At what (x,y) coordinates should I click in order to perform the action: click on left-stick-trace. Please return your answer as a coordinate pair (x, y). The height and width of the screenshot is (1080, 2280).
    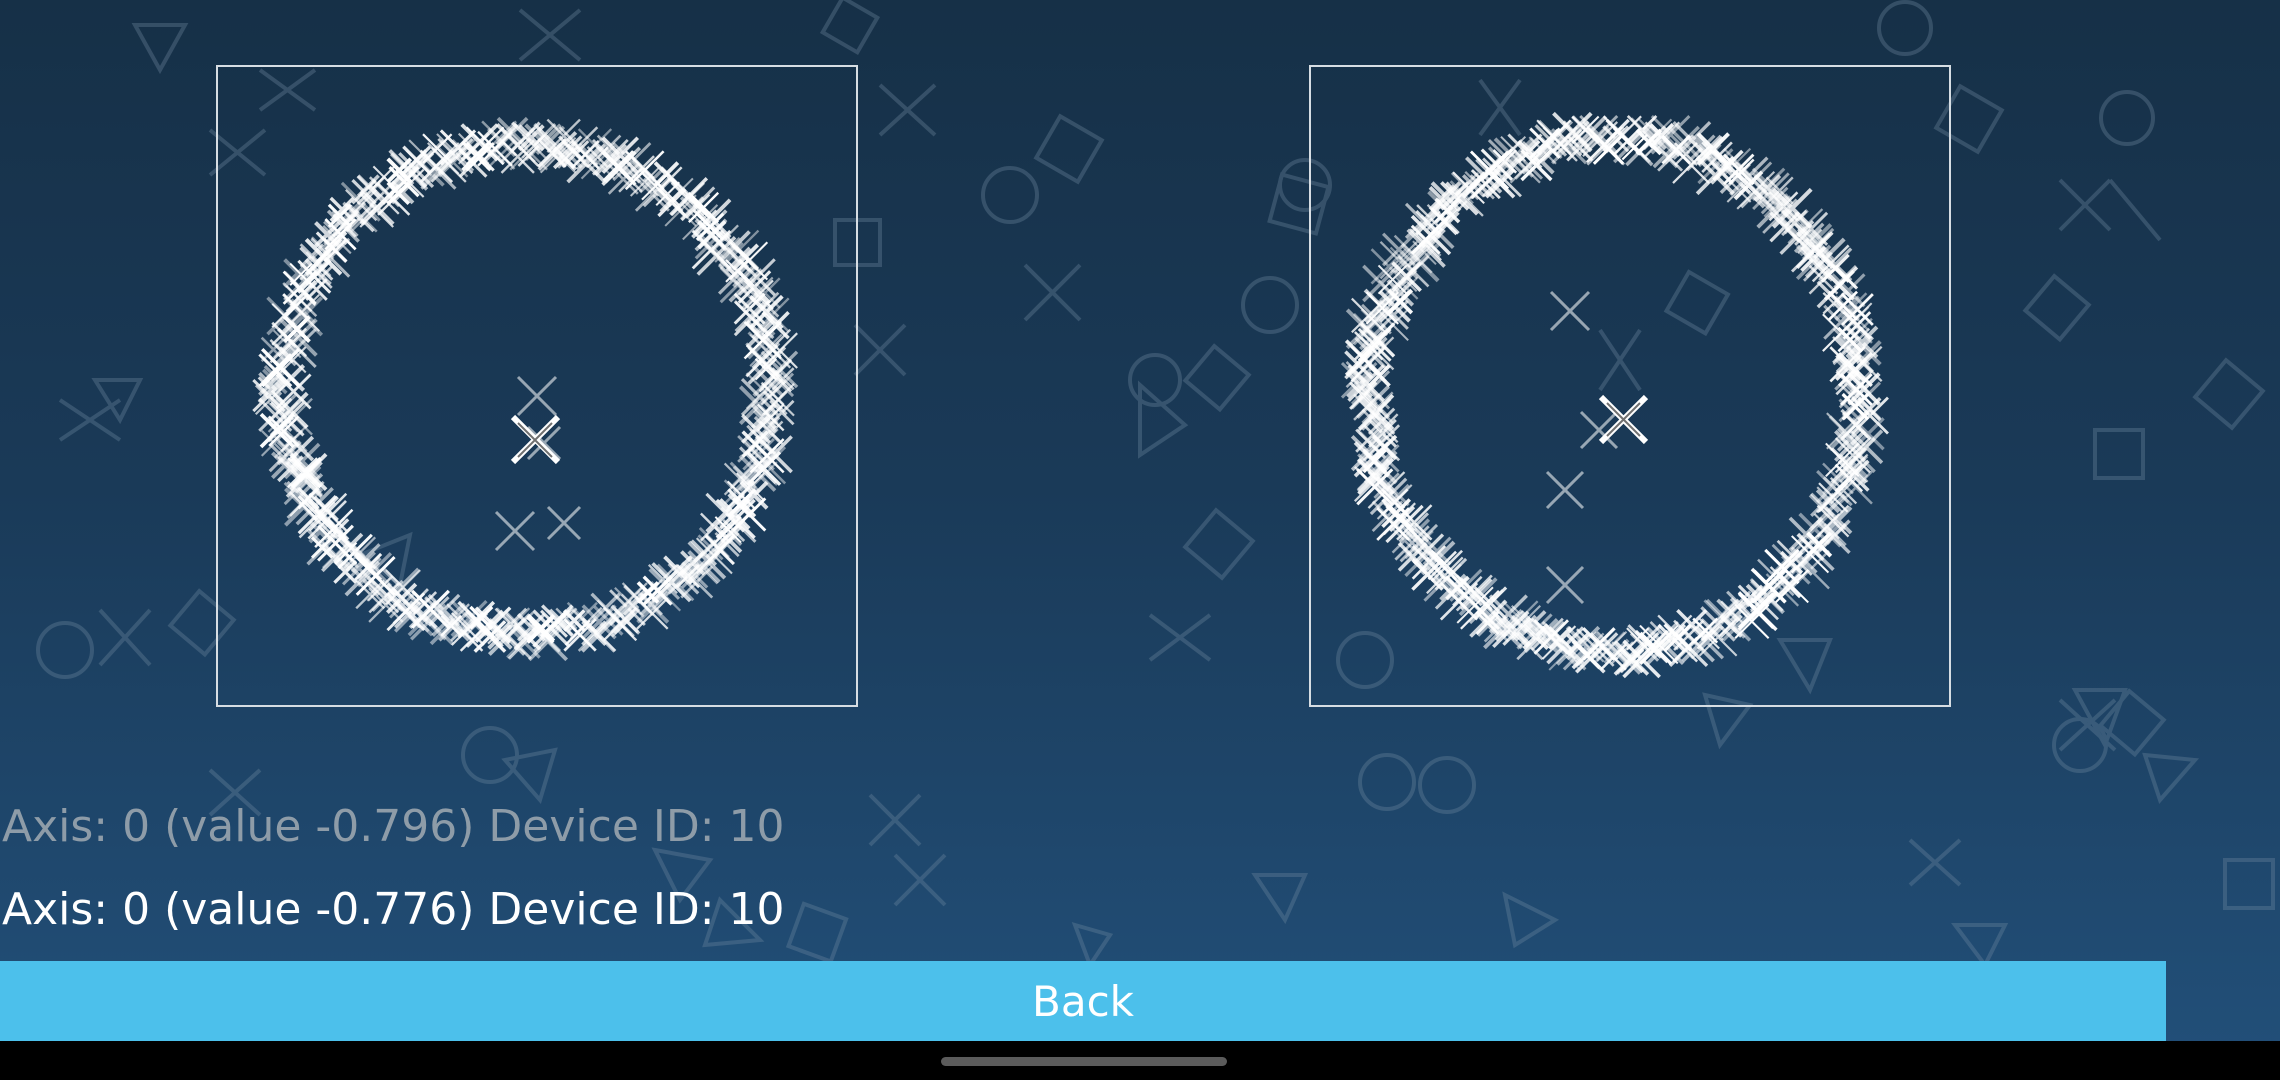
    Looking at the image, I should click on (525, 389).